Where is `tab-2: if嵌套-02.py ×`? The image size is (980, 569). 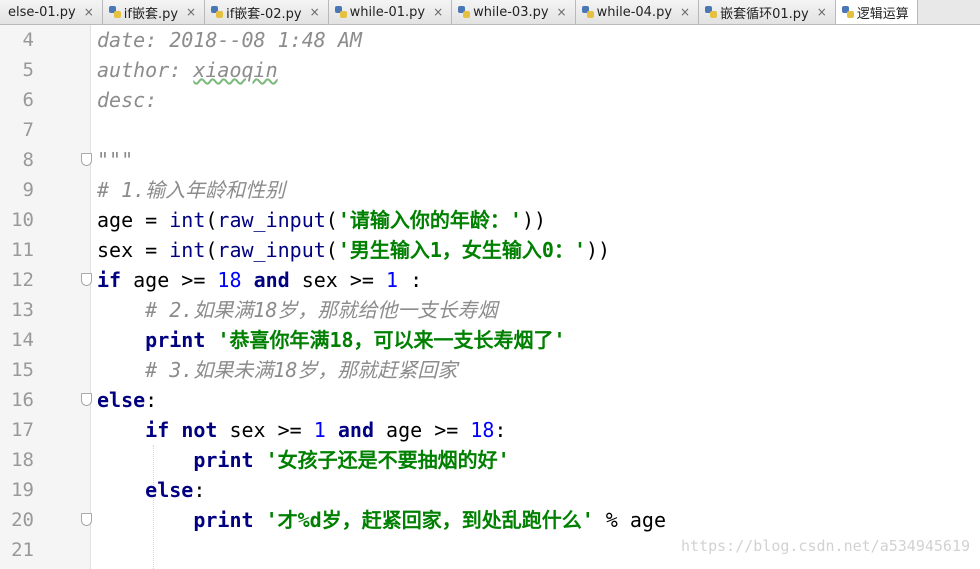 tab-2: if嵌套-02.py × is located at coordinates (267, 12).